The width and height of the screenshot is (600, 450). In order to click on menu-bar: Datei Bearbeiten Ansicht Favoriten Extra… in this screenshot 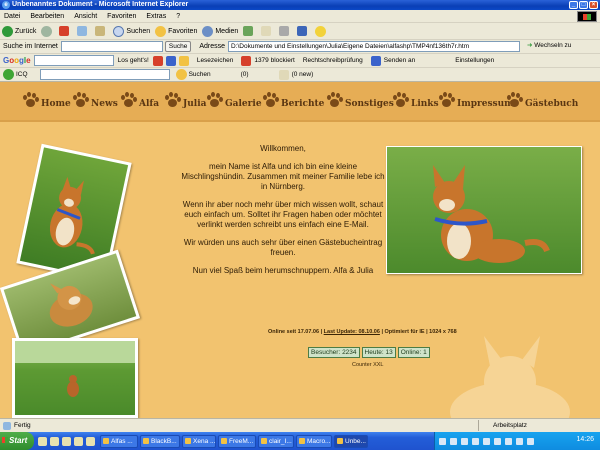, I will do `click(300, 16)`.